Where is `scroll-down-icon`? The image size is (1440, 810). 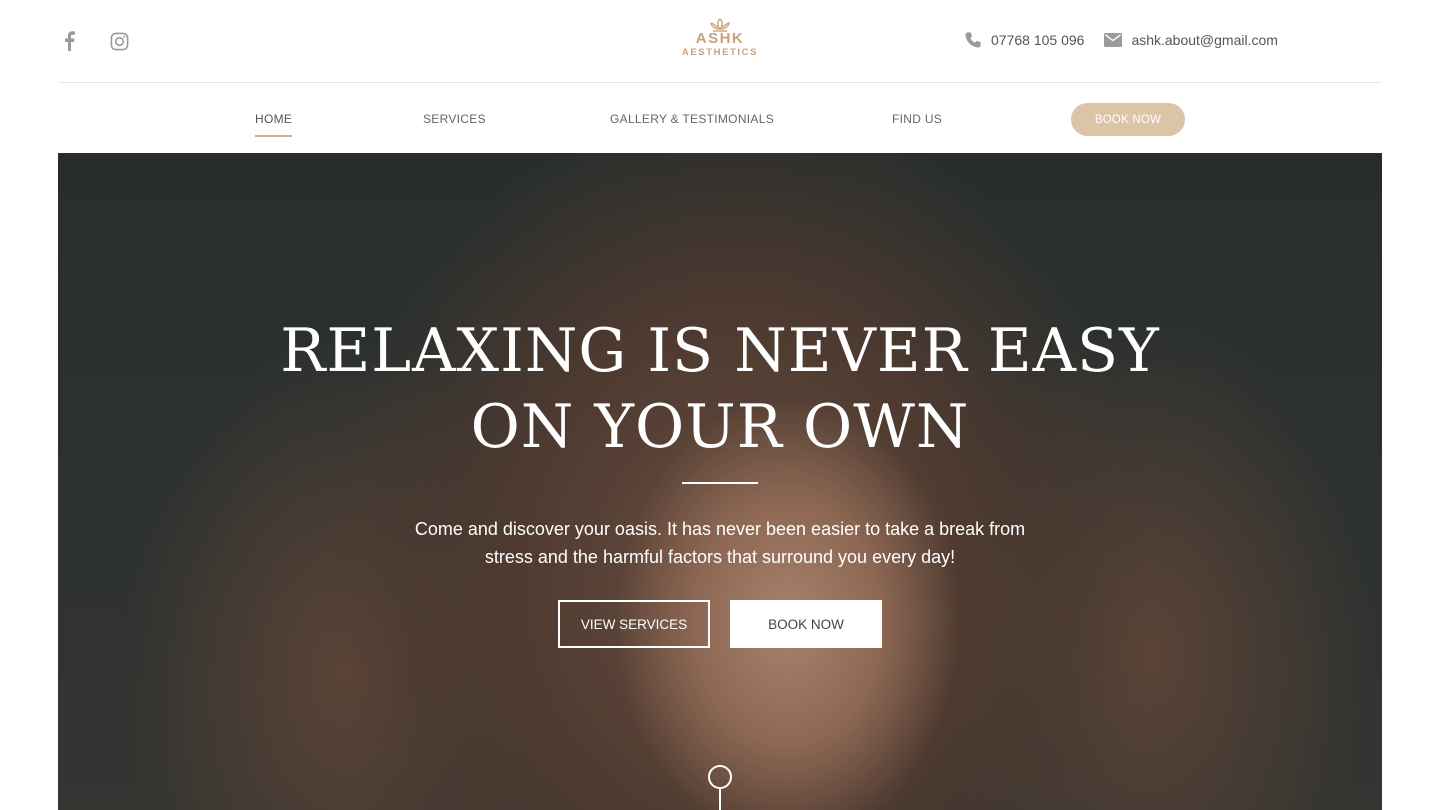
scroll-down-icon is located at coordinates (720, 787).